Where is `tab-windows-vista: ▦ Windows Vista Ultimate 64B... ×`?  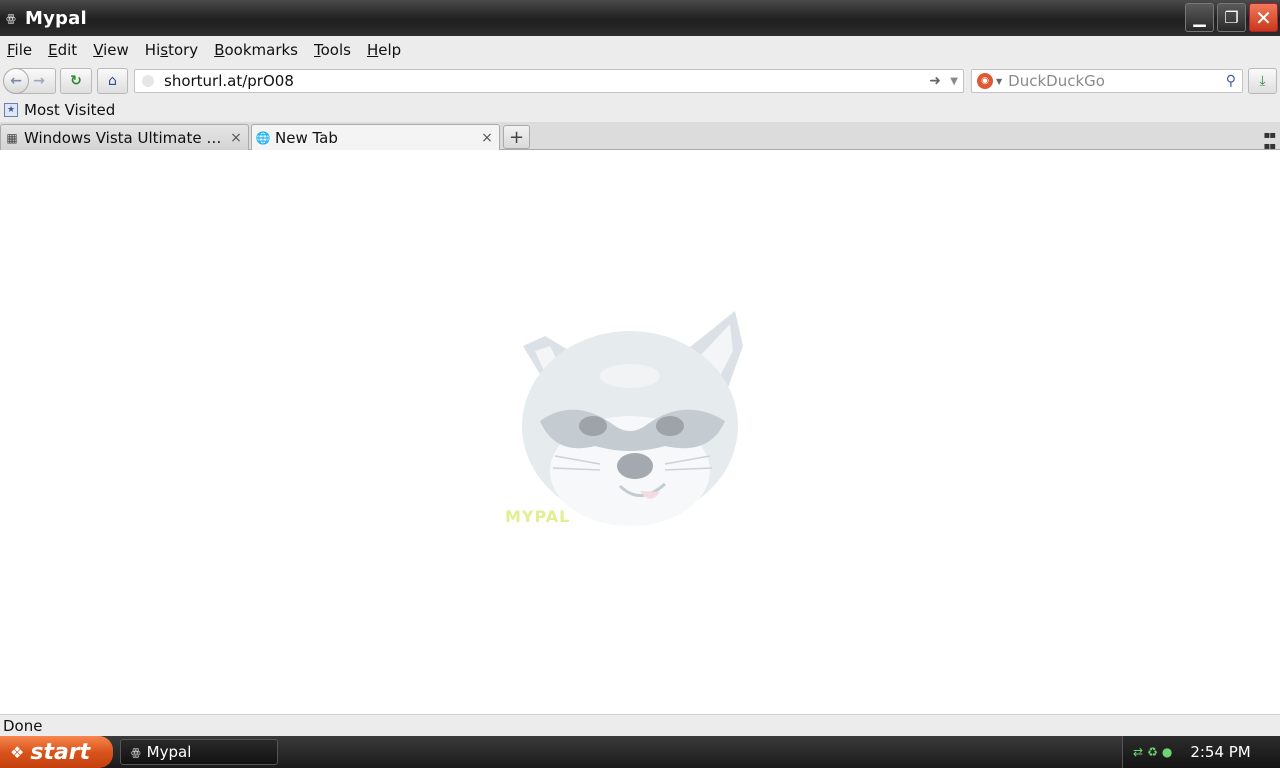
tab-windows-vista: ▦ Windows Vista Ultimate 64B... × is located at coordinates (124, 137).